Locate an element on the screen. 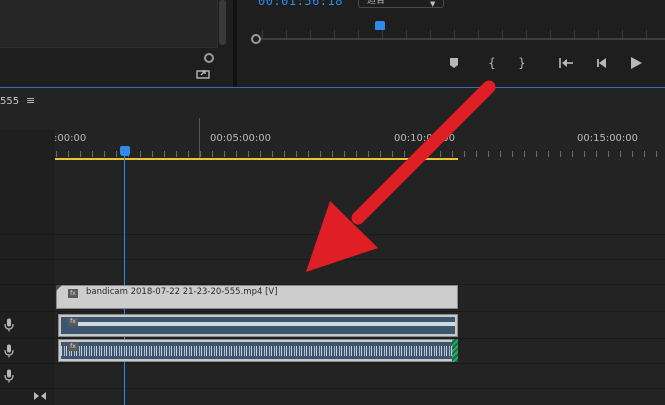 This screenshot has width=665, height=405. marker-icon is located at coordinates (454, 63).